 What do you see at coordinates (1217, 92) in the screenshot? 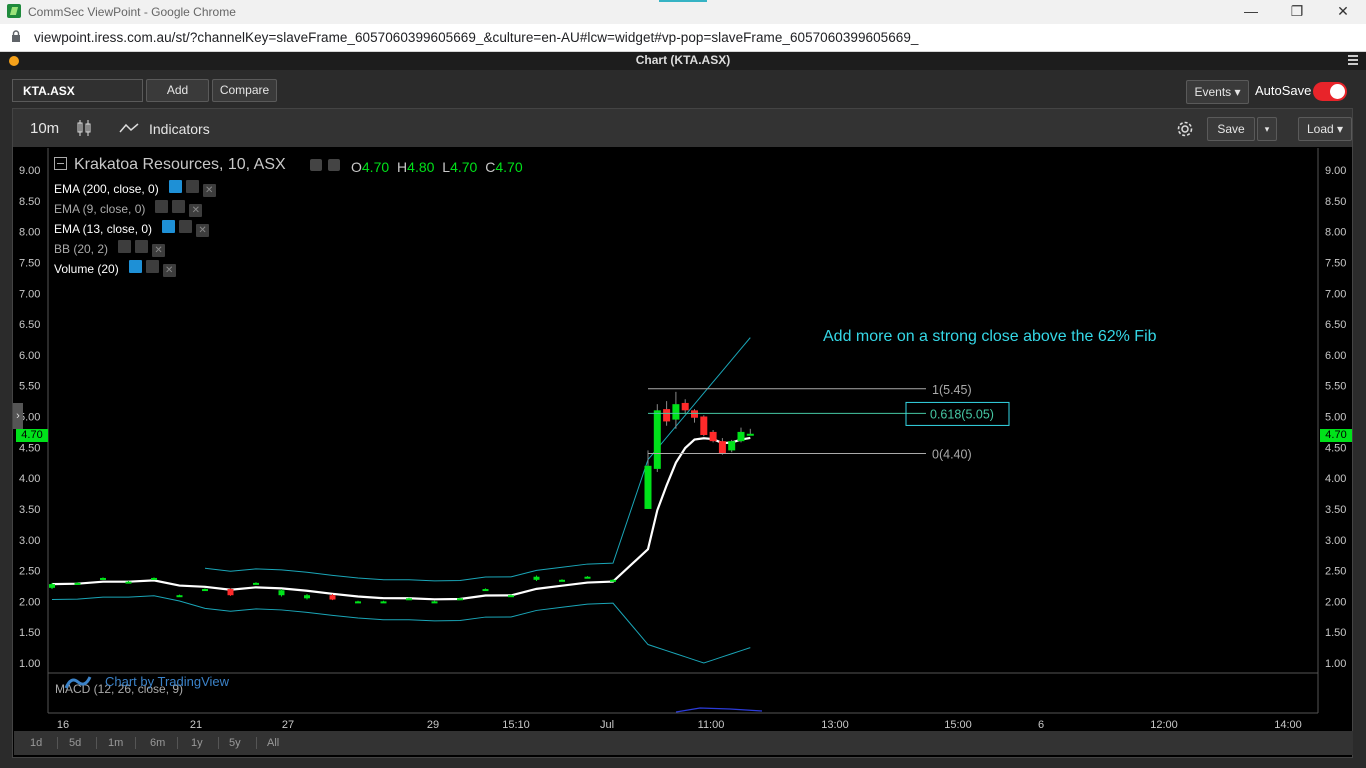
I see `events-dropdown: Events ▾` at bounding box center [1217, 92].